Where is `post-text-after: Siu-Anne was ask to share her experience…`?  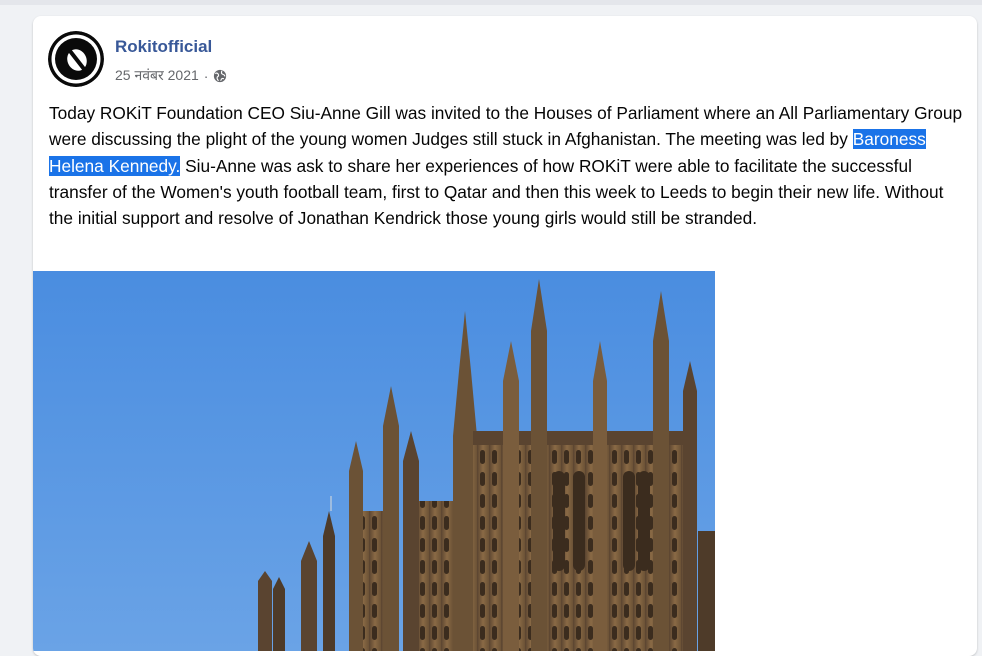 post-text-after: Siu-Anne was ask to share her experience… is located at coordinates (496, 192).